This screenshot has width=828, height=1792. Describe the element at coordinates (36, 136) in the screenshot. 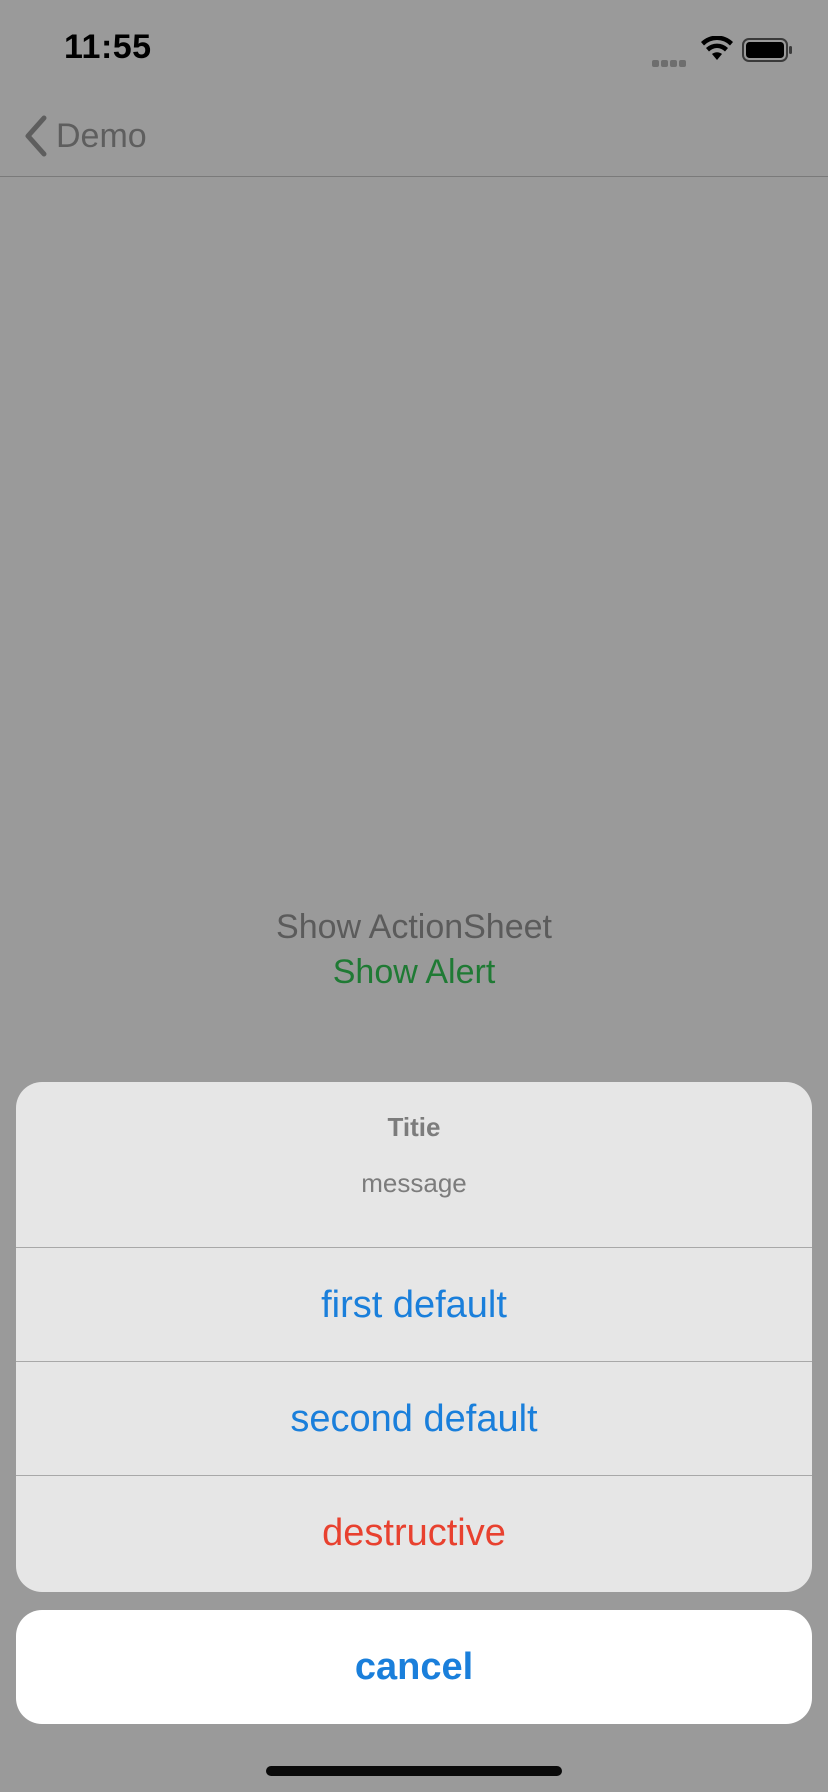

I see `chevron-left-icon` at that location.